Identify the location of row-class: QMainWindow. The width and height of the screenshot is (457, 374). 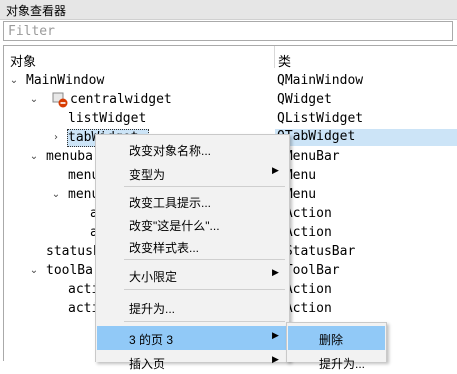
(320, 80).